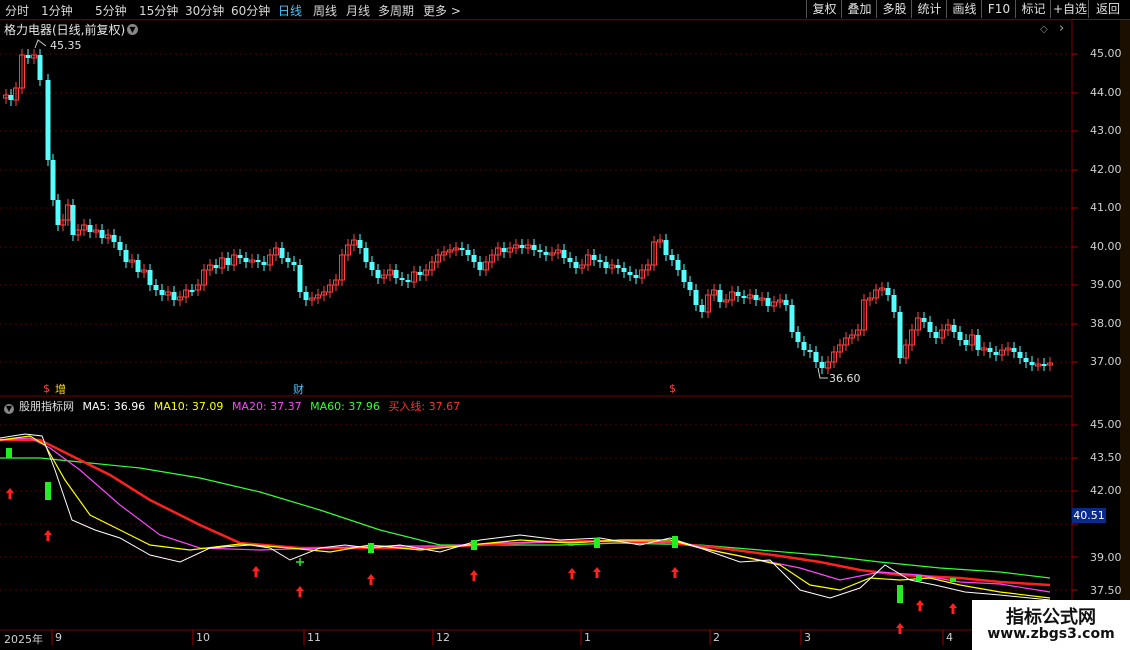 This screenshot has height=650, width=1130. Describe the element at coordinates (1106, 207) in the screenshot. I see `y-tick: 41.00` at that location.